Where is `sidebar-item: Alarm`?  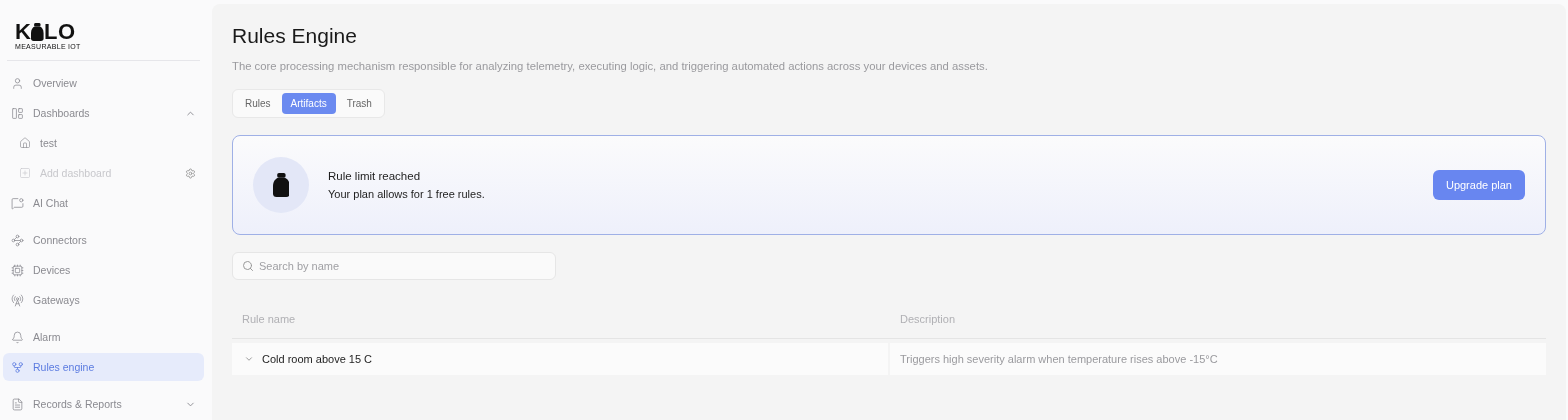 sidebar-item: Alarm is located at coordinates (103, 337).